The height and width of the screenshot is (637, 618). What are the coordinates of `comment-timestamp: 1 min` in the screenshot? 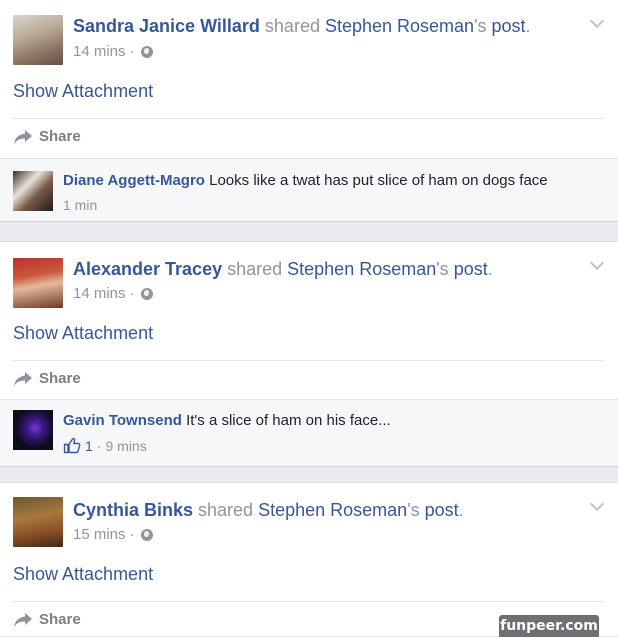 It's located at (80, 205).